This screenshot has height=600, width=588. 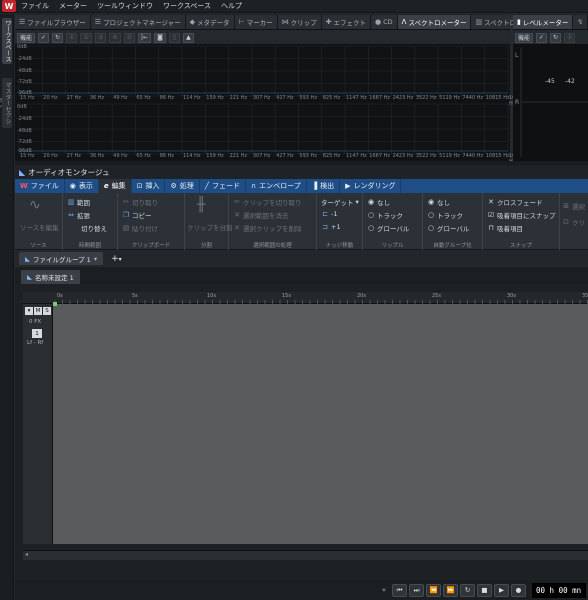 What do you see at coordinates (72, 37) in the screenshot?
I see `preset-1-button: ①` at bounding box center [72, 37].